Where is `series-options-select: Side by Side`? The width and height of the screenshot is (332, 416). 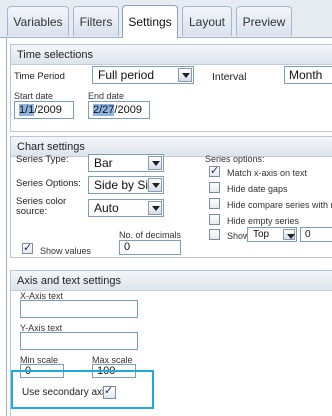 series-options-select: Side by Side is located at coordinates (126, 185).